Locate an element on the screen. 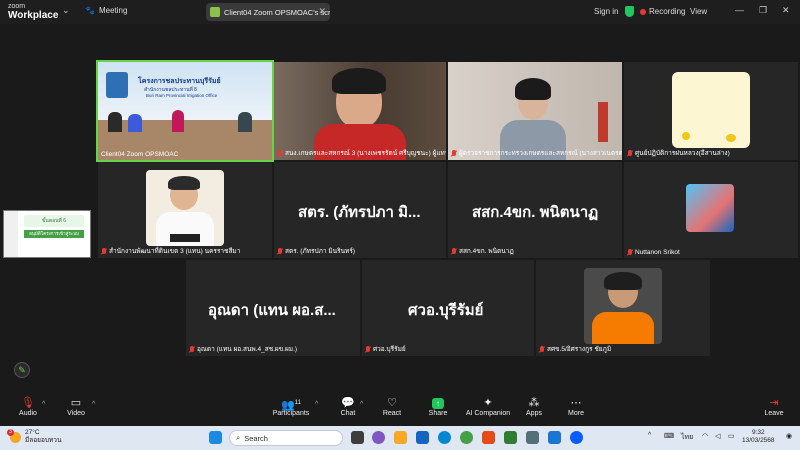 This screenshot has height=450, width=800. participants-icon: 👥11 is located at coordinates (291, 405).